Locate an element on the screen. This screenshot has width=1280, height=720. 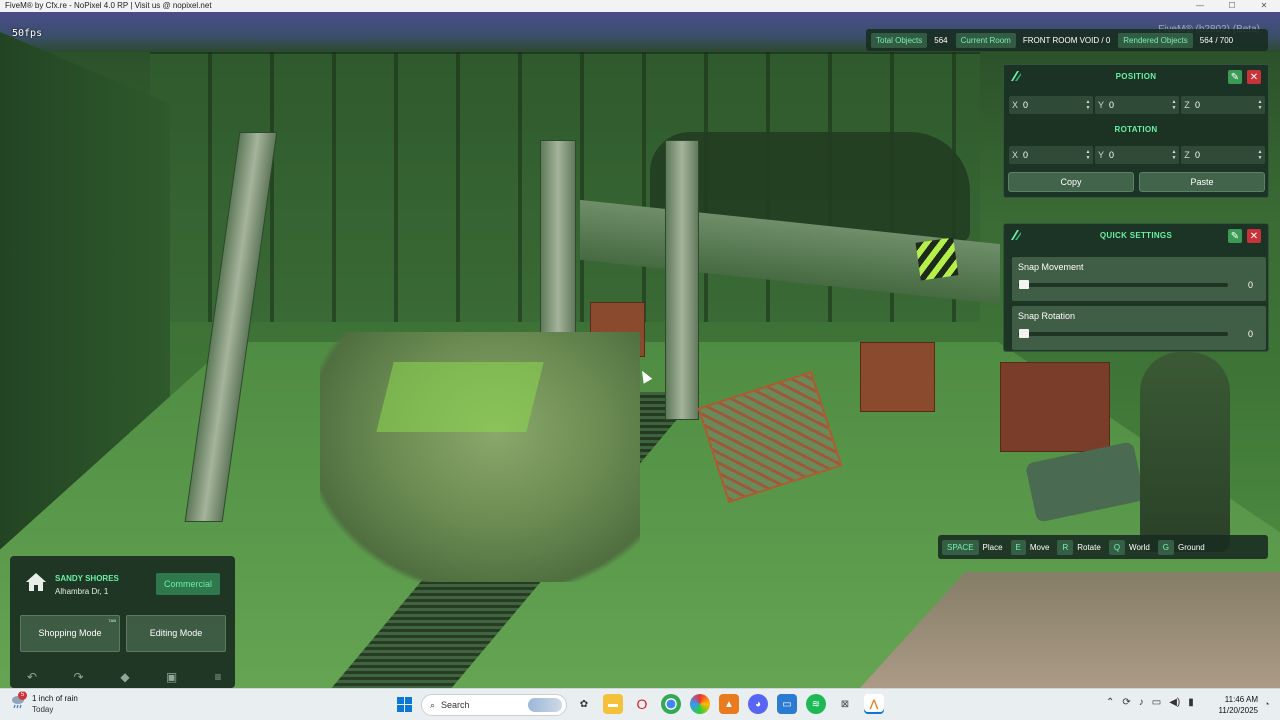
property-toolbar: ↶ ↷ ◆ ▣ ≡ is located at coordinates (125, 679).